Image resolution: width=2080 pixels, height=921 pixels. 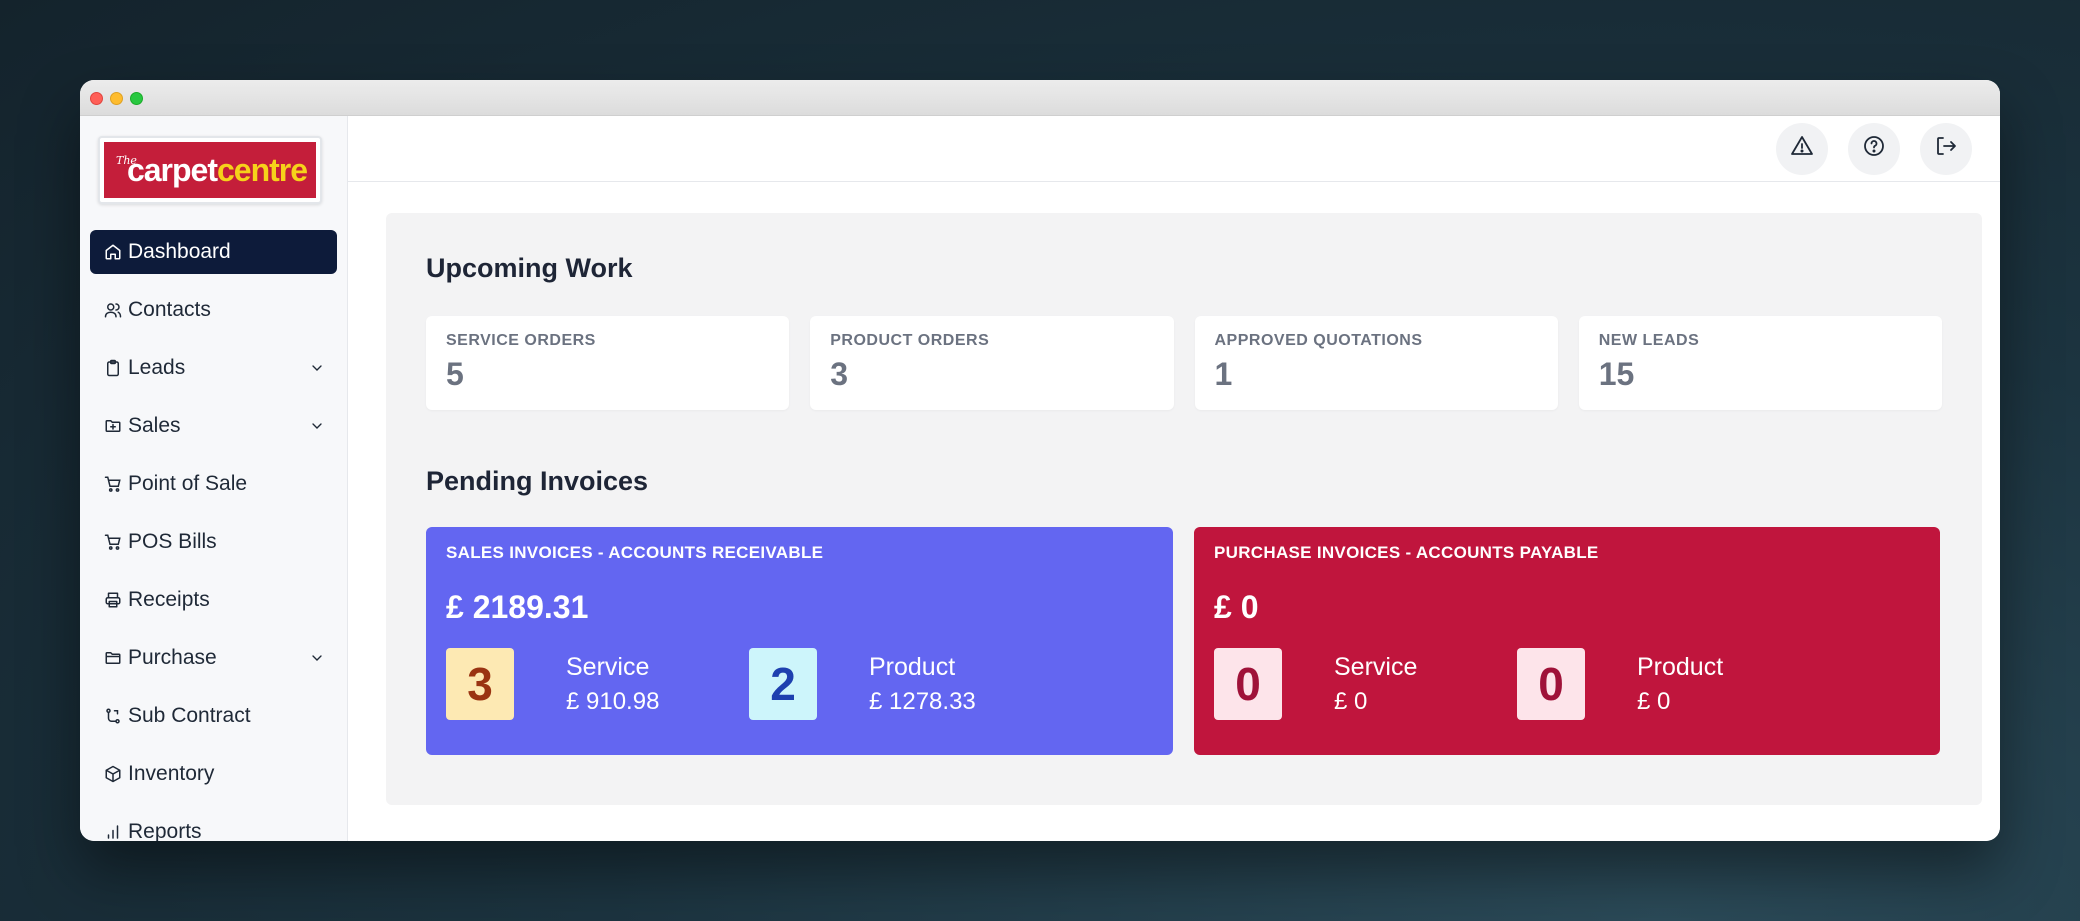 I want to click on sidebar-item-label: Point of Sale, so click(x=188, y=483).